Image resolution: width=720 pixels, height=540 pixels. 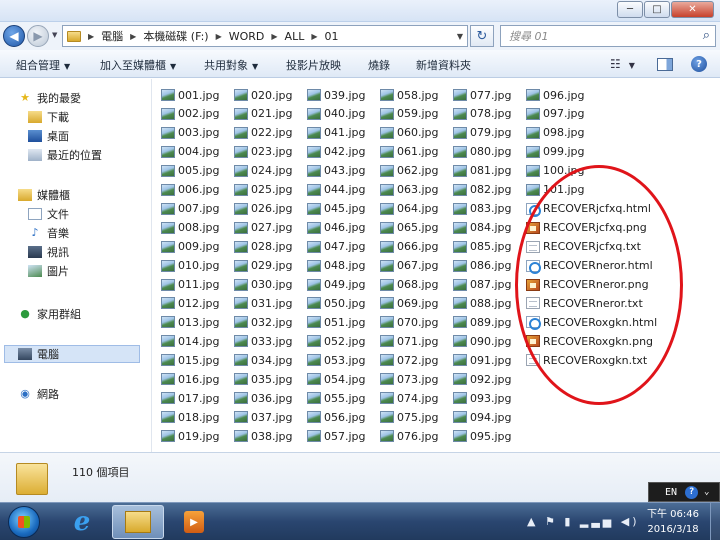 What do you see at coordinates (555, 95) in the screenshot?
I see `file-item: 096.jpg` at bounding box center [555, 95].